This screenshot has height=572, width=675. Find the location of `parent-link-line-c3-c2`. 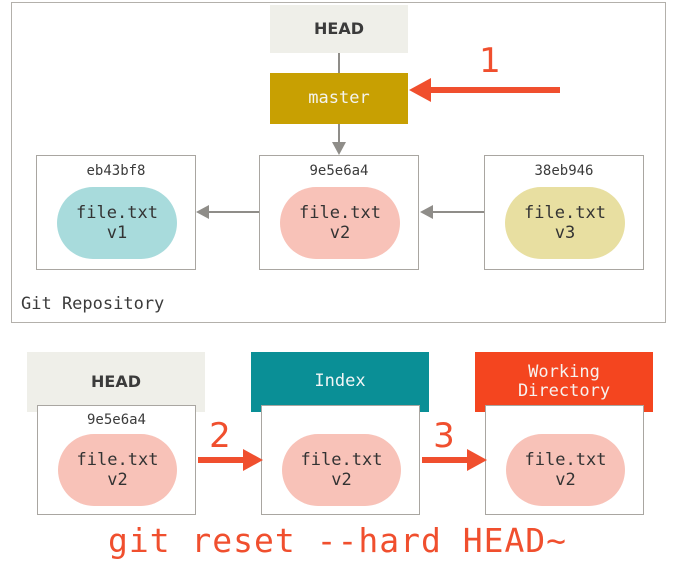

parent-link-line-c3-c2 is located at coordinates (458, 212).